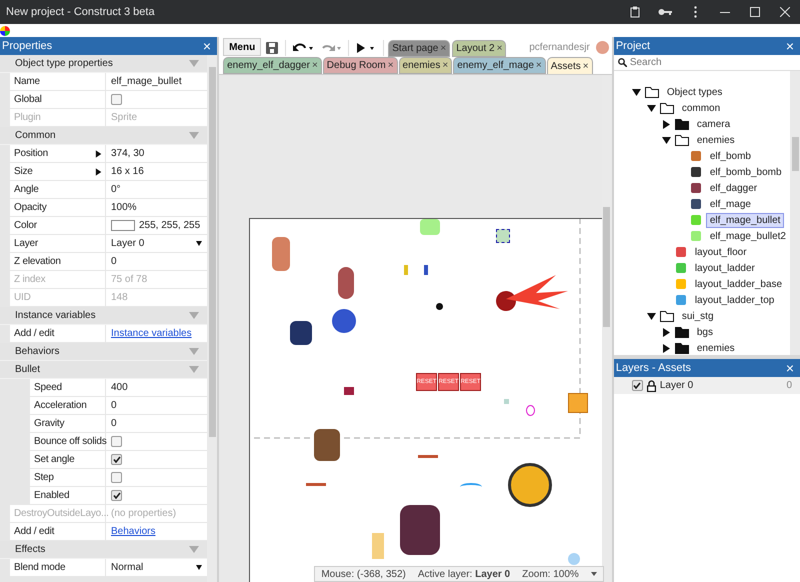 The height and width of the screenshot is (582, 800). Describe the element at coordinates (157, 567) in the screenshot. I see `property-dropdown: Normal` at that location.